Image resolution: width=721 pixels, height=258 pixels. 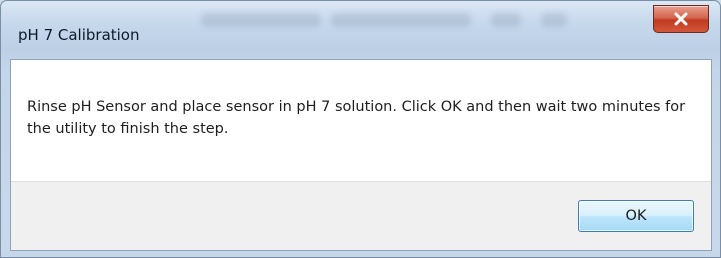 I want to click on close-button, so click(x=681, y=19).